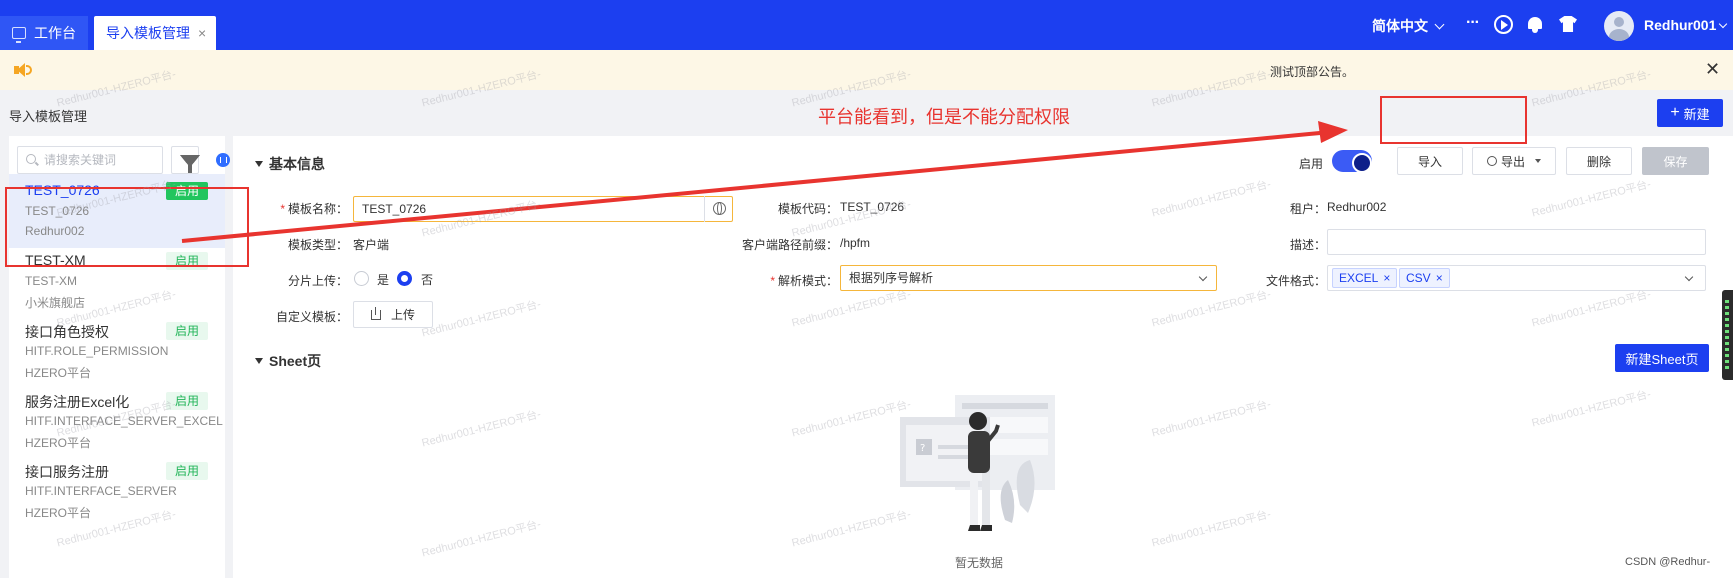 The width and height of the screenshot is (1733, 578). What do you see at coordinates (1727, 335) in the screenshot?
I see `side-scroll-indicator` at bounding box center [1727, 335].